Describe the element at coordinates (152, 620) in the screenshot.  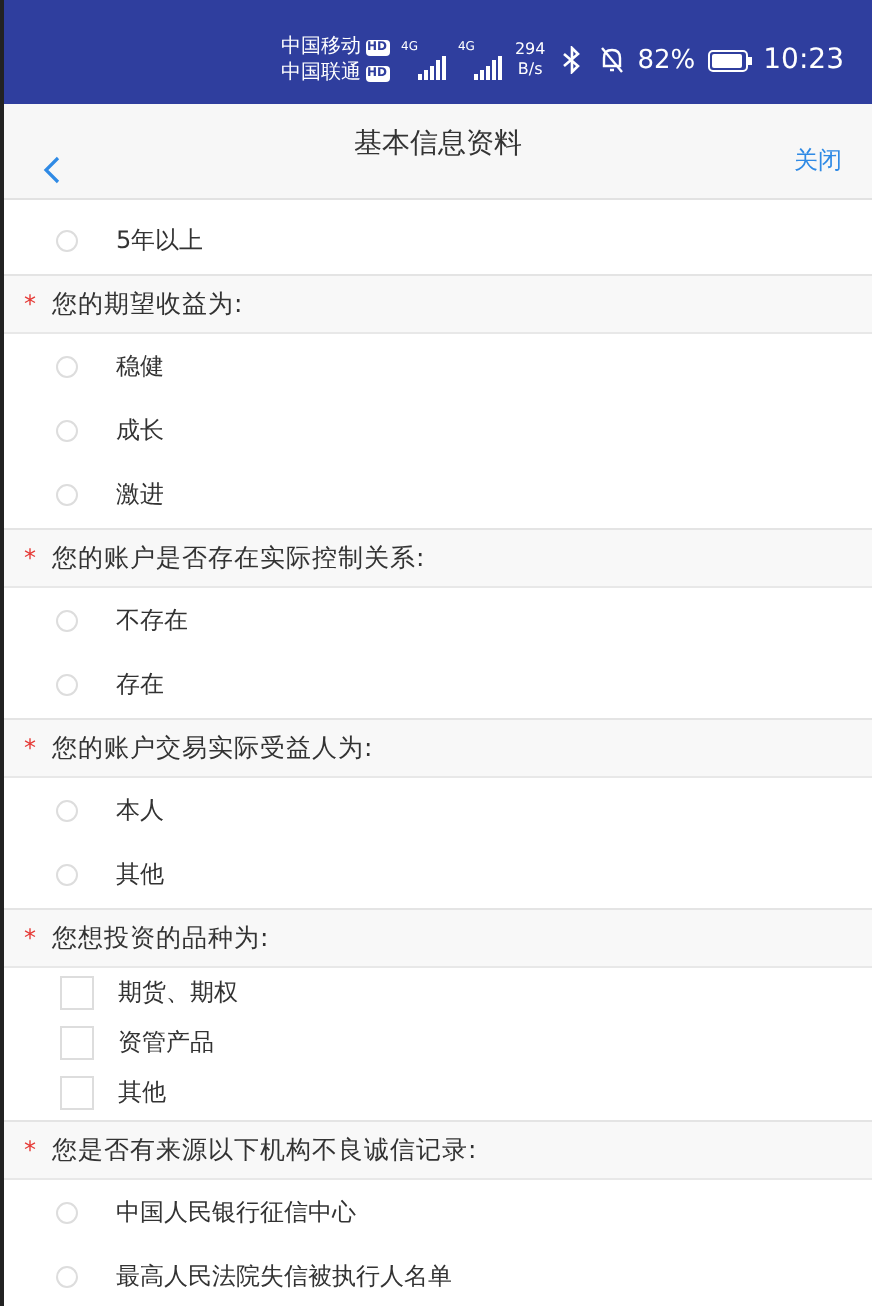
I see `option-label: 不存在` at that location.